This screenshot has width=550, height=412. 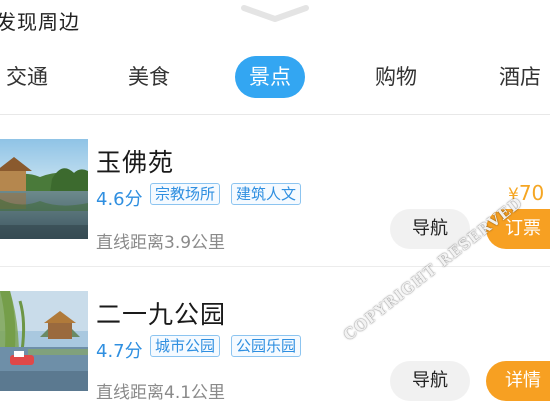 What do you see at coordinates (275, 13) in the screenshot?
I see `chevron-down-icon` at bounding box center [275, 13].